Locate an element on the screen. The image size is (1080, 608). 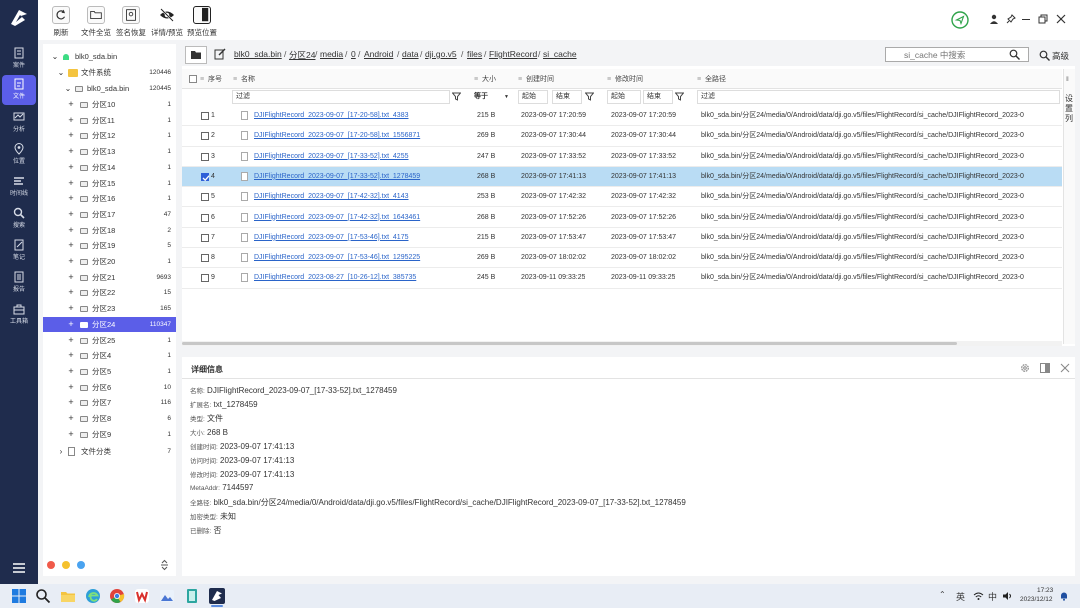
created-start-input: 起始 is located at coordinates (533, 97).